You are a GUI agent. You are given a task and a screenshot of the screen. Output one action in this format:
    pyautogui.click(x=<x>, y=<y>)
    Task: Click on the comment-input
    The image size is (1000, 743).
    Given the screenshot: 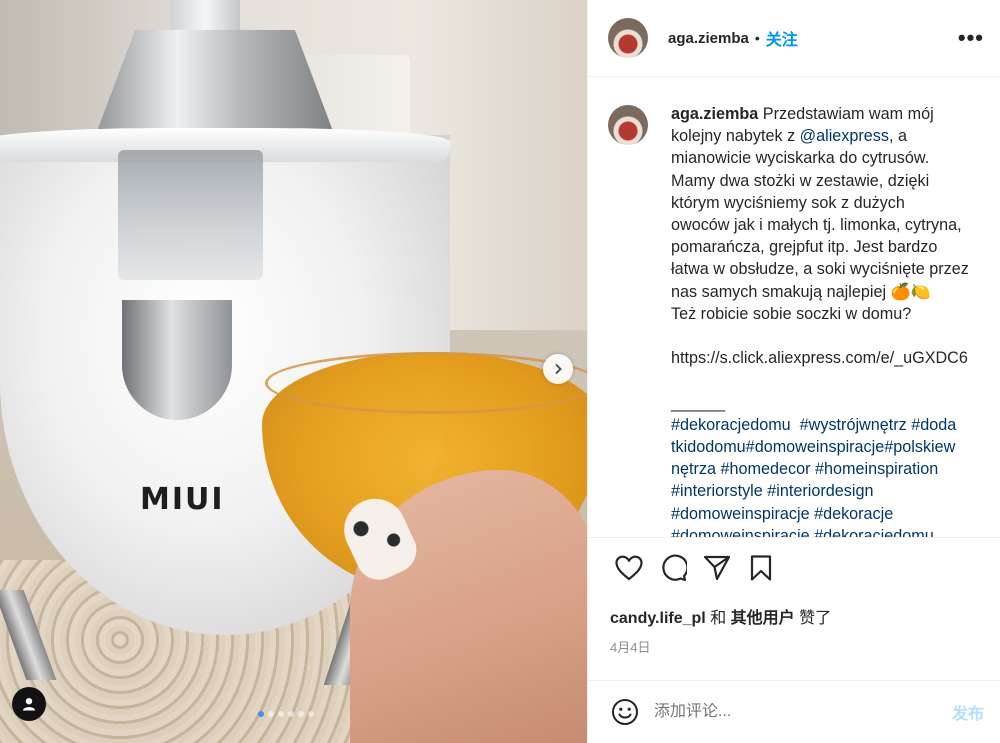 What is the action you would take?
    pyautogui.click(x=803, y=712)
    